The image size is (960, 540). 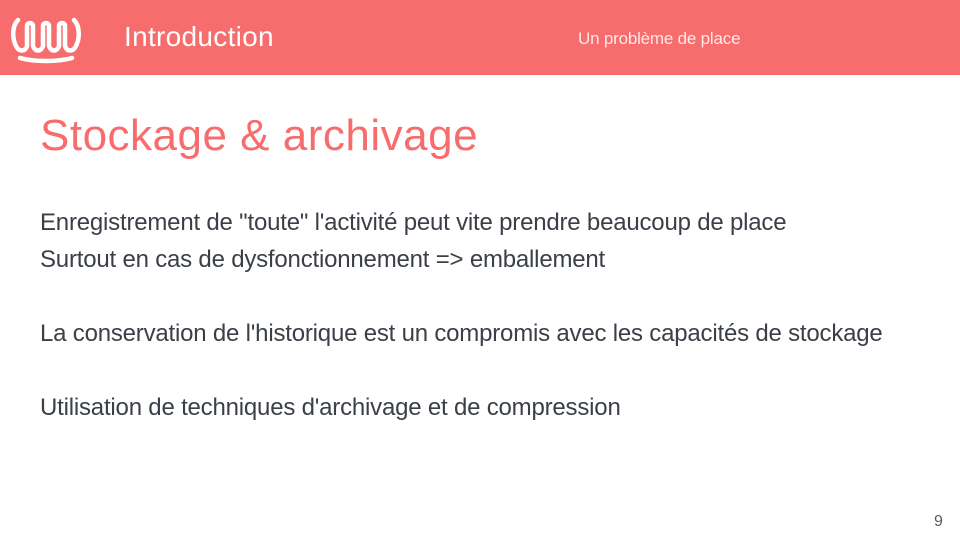 What do you see at coordinates (199, 36) in the screenshot?
I see `section-title: Introduction` at bounding box center [199, 36].